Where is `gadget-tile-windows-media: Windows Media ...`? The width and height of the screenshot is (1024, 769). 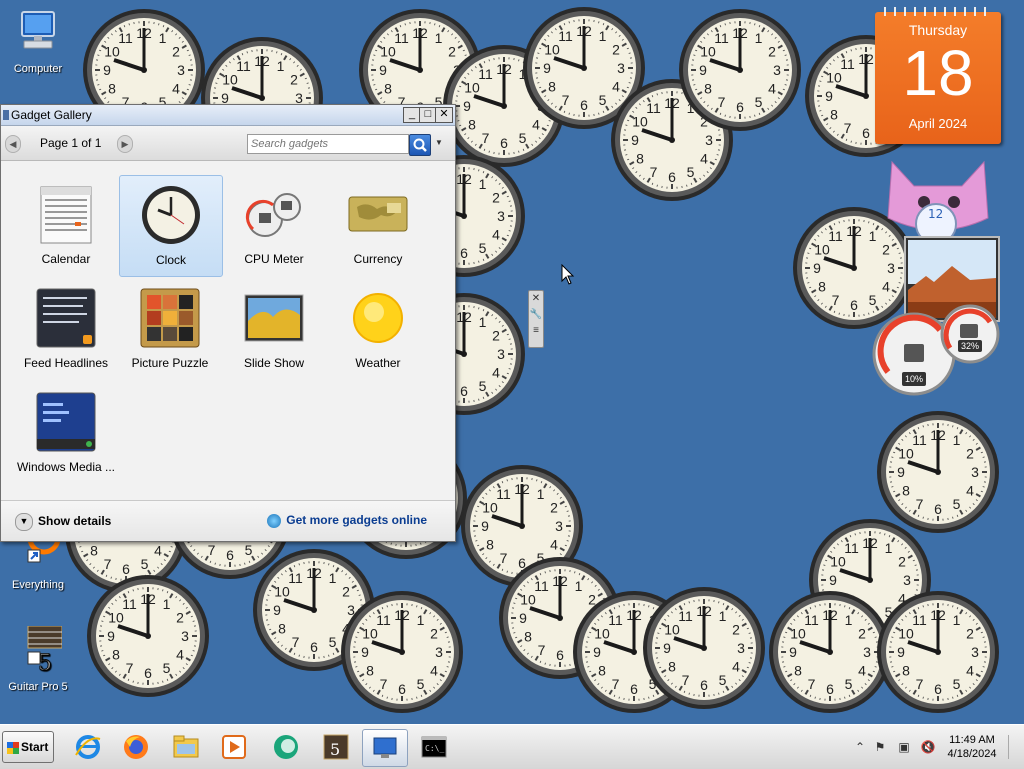
gadget-tile-windows-media: Windows Media ... is located at coordinates (66, 433).